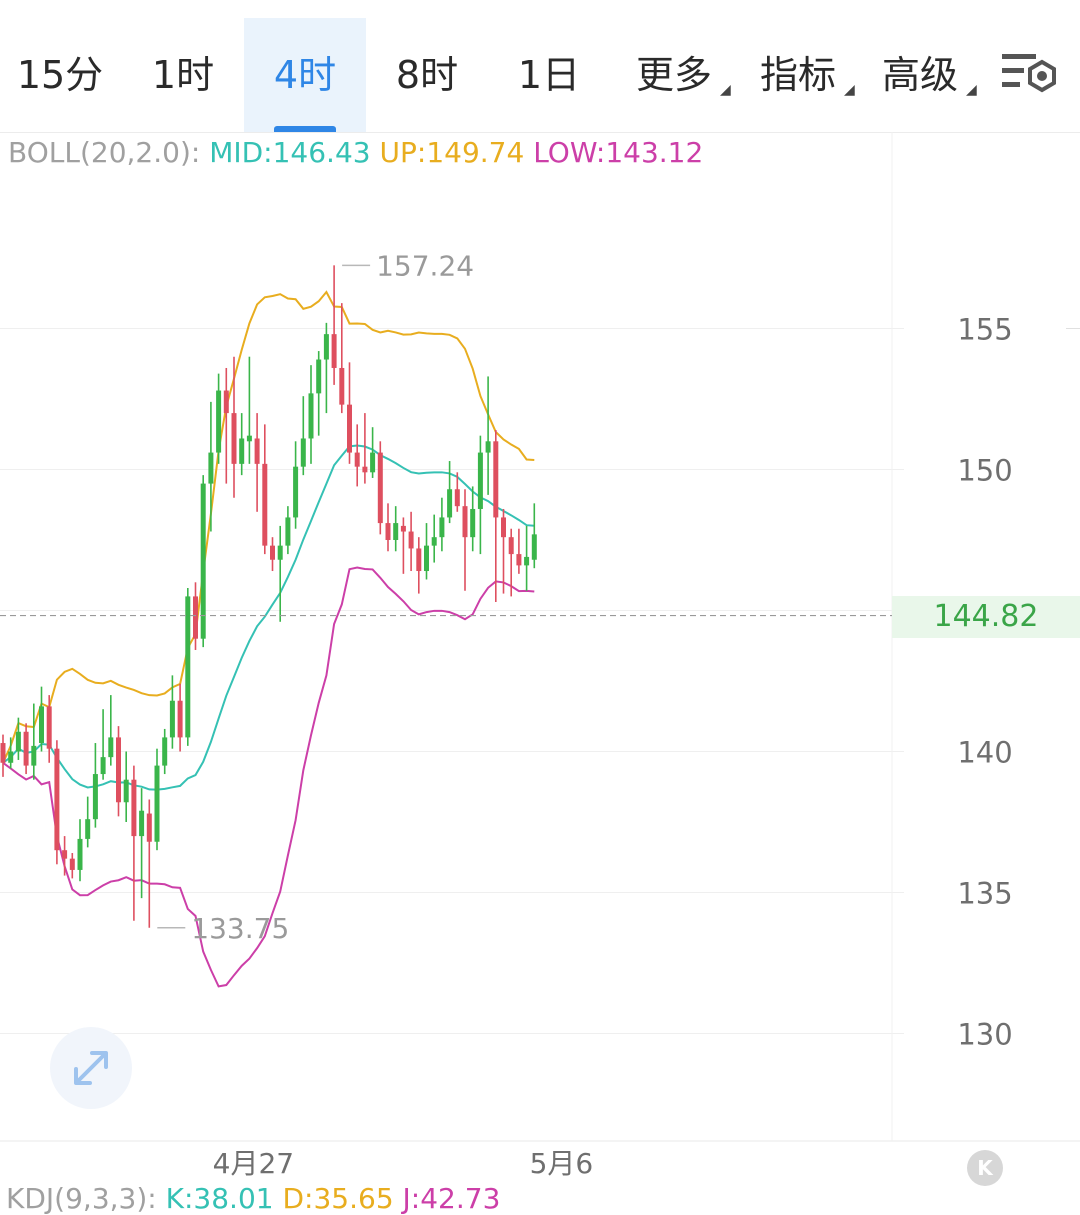 The image size is (1080, 1215). I want to click on kdj-k-value: K:38.01, so click(219, 1198).